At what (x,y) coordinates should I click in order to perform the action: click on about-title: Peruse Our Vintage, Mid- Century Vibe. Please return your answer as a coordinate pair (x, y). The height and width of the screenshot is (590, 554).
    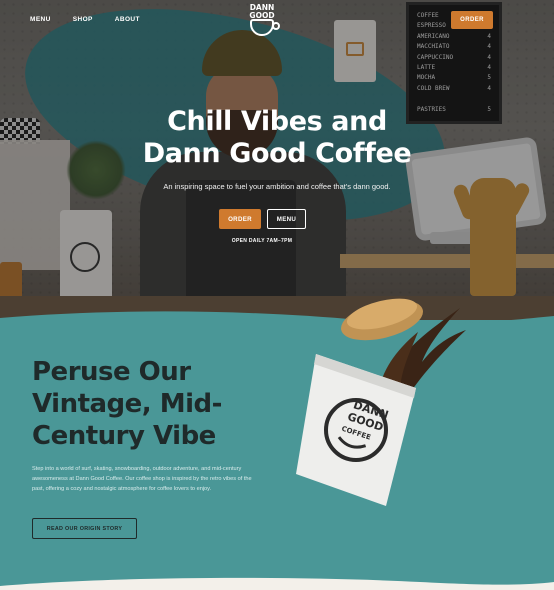
    Looking at the image, I should click on (127, 404).